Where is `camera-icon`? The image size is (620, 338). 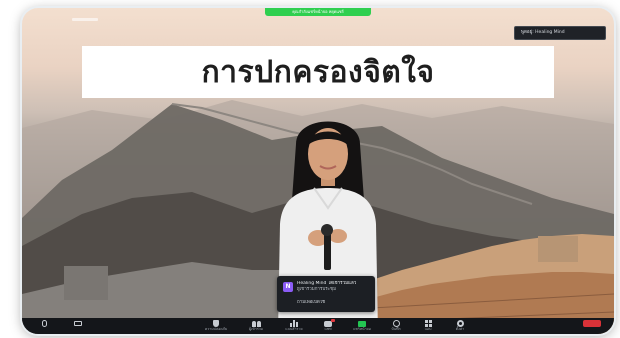 camera-icon is located at coordinates (78, 323).